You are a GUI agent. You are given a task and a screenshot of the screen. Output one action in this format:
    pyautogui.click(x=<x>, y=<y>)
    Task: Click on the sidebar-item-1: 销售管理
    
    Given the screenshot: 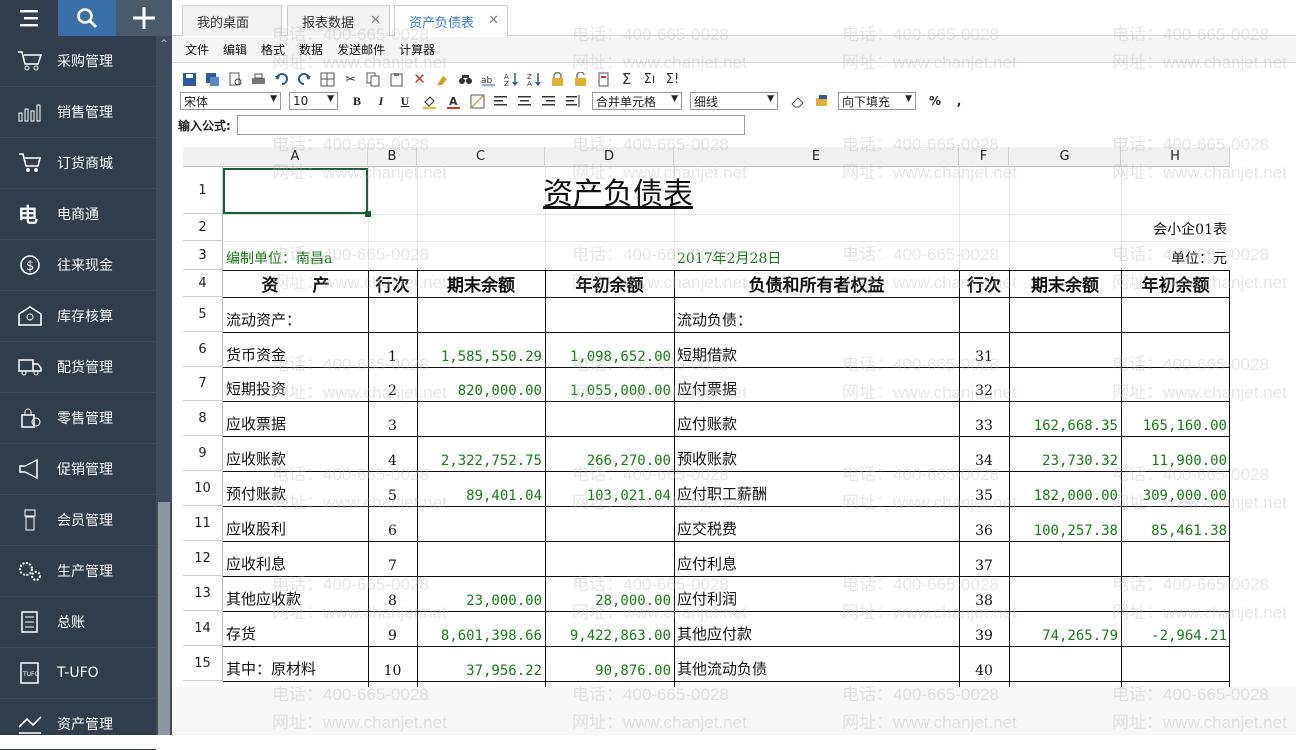 What is the action you would take?
    pyautogui.click(x=78, y=112)
    